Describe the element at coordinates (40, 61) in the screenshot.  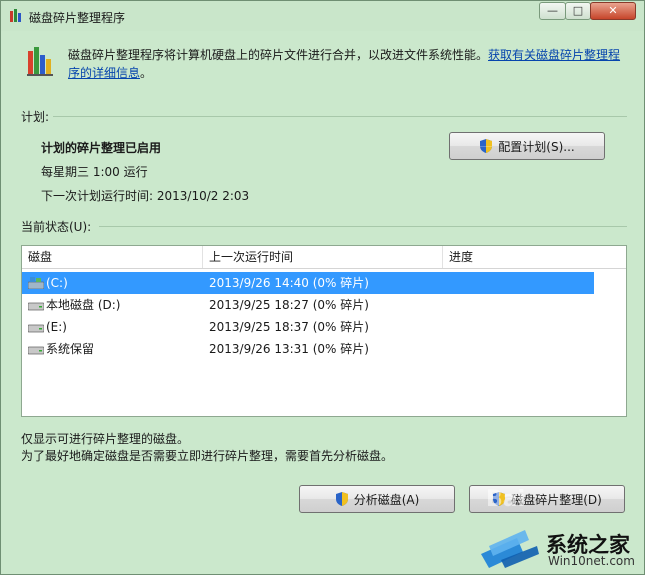
I see `defrag-icon` at that location.